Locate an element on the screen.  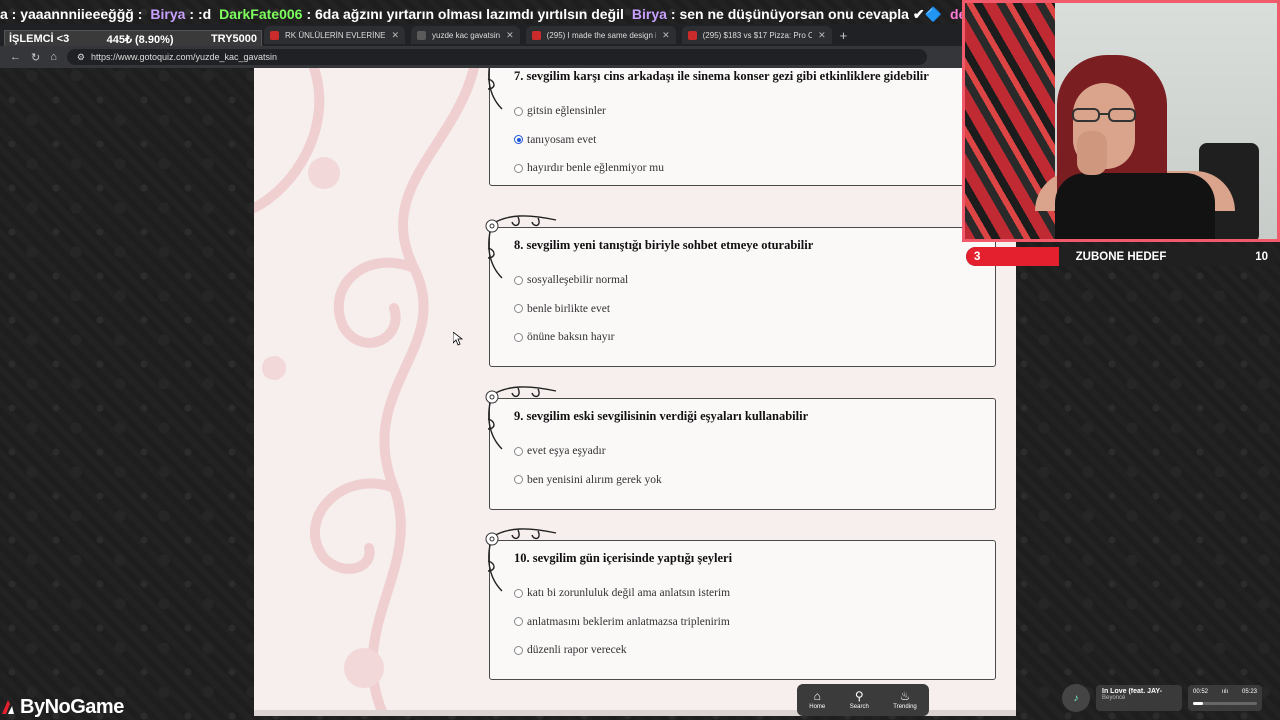
tab-title: RK ÜNLÜLERİN EVLERİNE is located at coordinates (335, 35).